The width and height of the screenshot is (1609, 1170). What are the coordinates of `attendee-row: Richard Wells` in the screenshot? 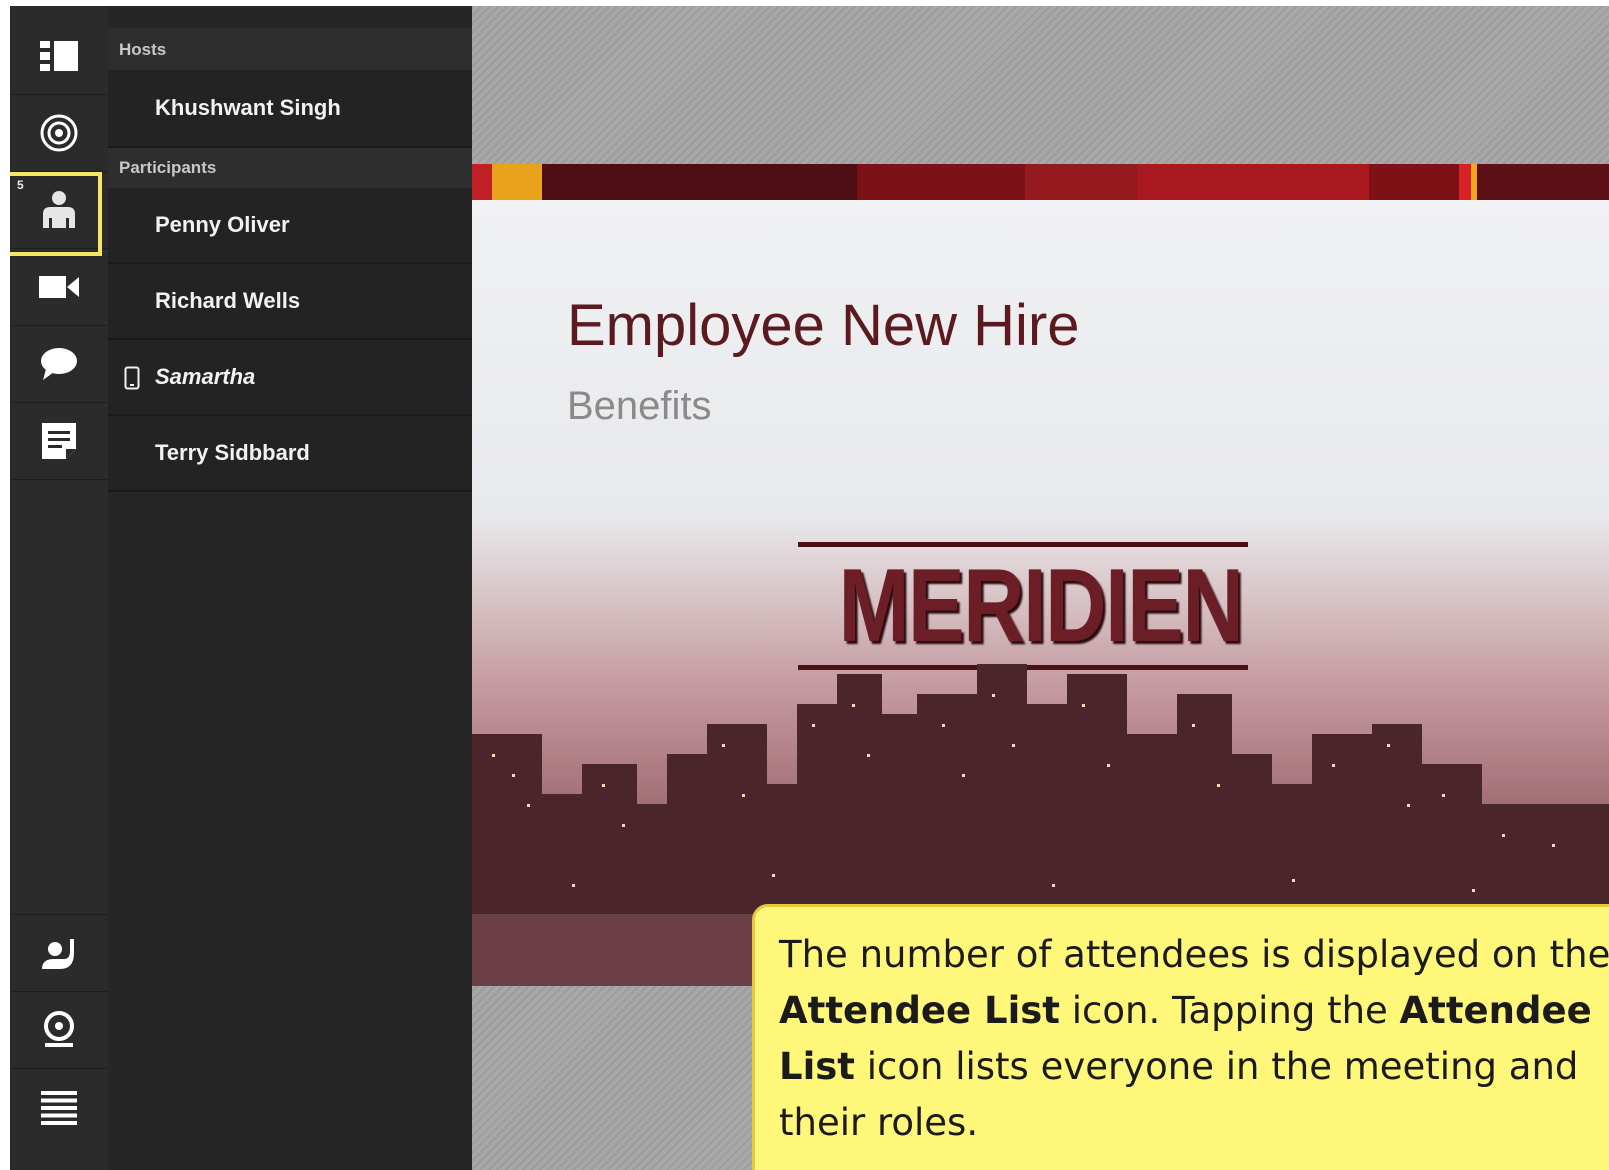 It's located at (290, 302).